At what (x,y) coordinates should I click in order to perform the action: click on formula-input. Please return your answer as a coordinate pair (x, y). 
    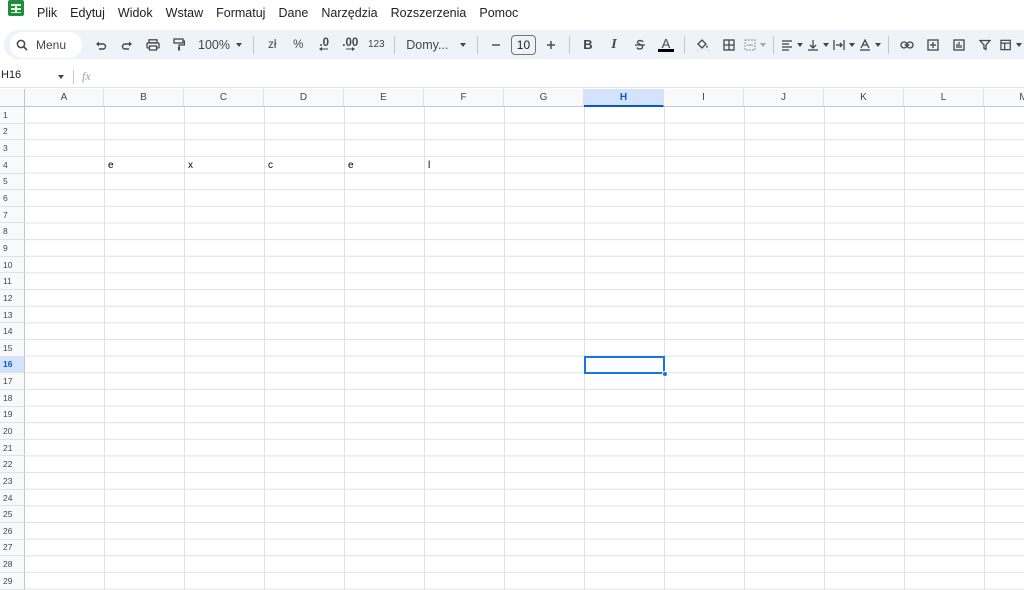
    Looking at the image, I should click on (550, 77).